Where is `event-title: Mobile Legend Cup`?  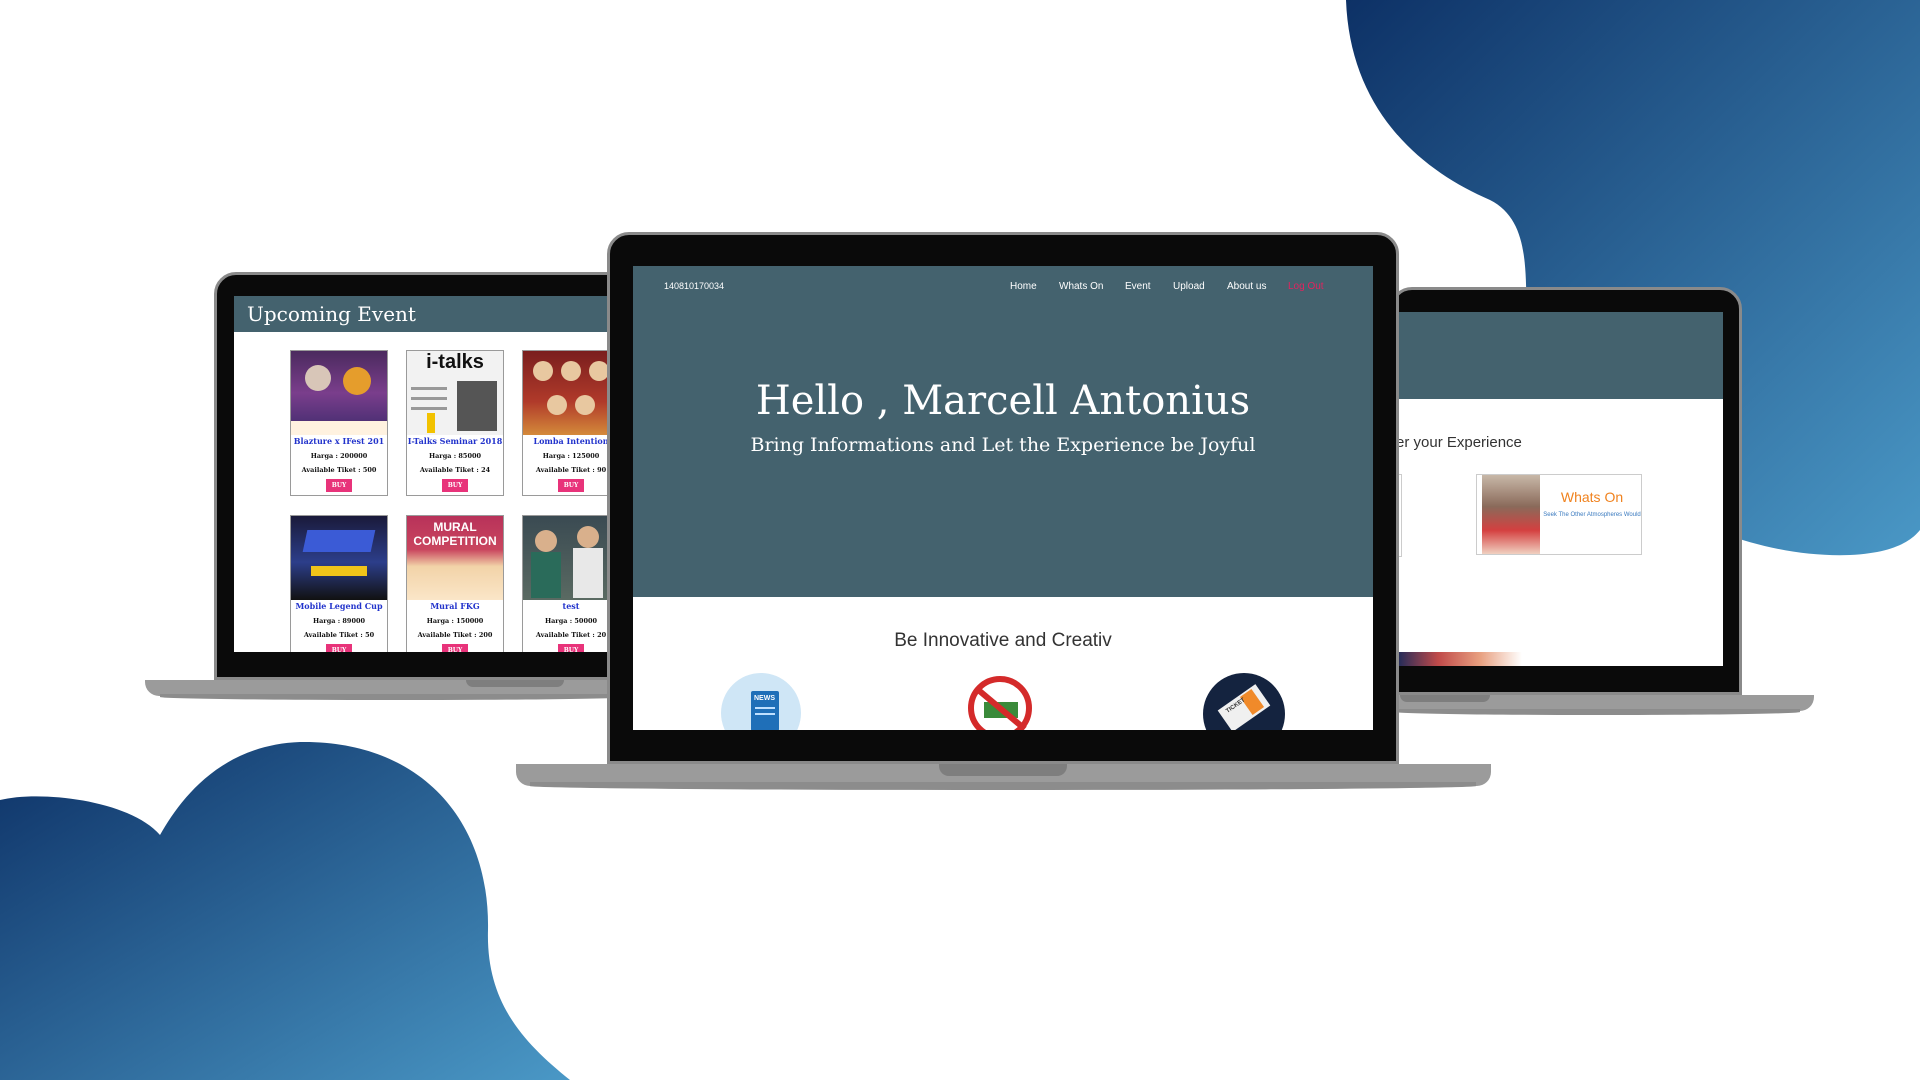 event-title: Mobile Legend Cup is located at coordinates (339, 606).